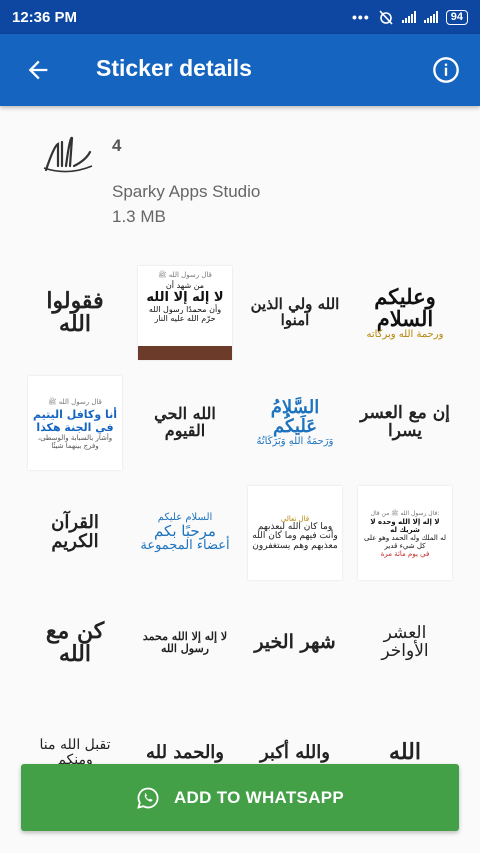  Describe the element at coordinates (240, 17) in the screenshot. I see `status-bar: 12:36 PM ••• 94` at that location.